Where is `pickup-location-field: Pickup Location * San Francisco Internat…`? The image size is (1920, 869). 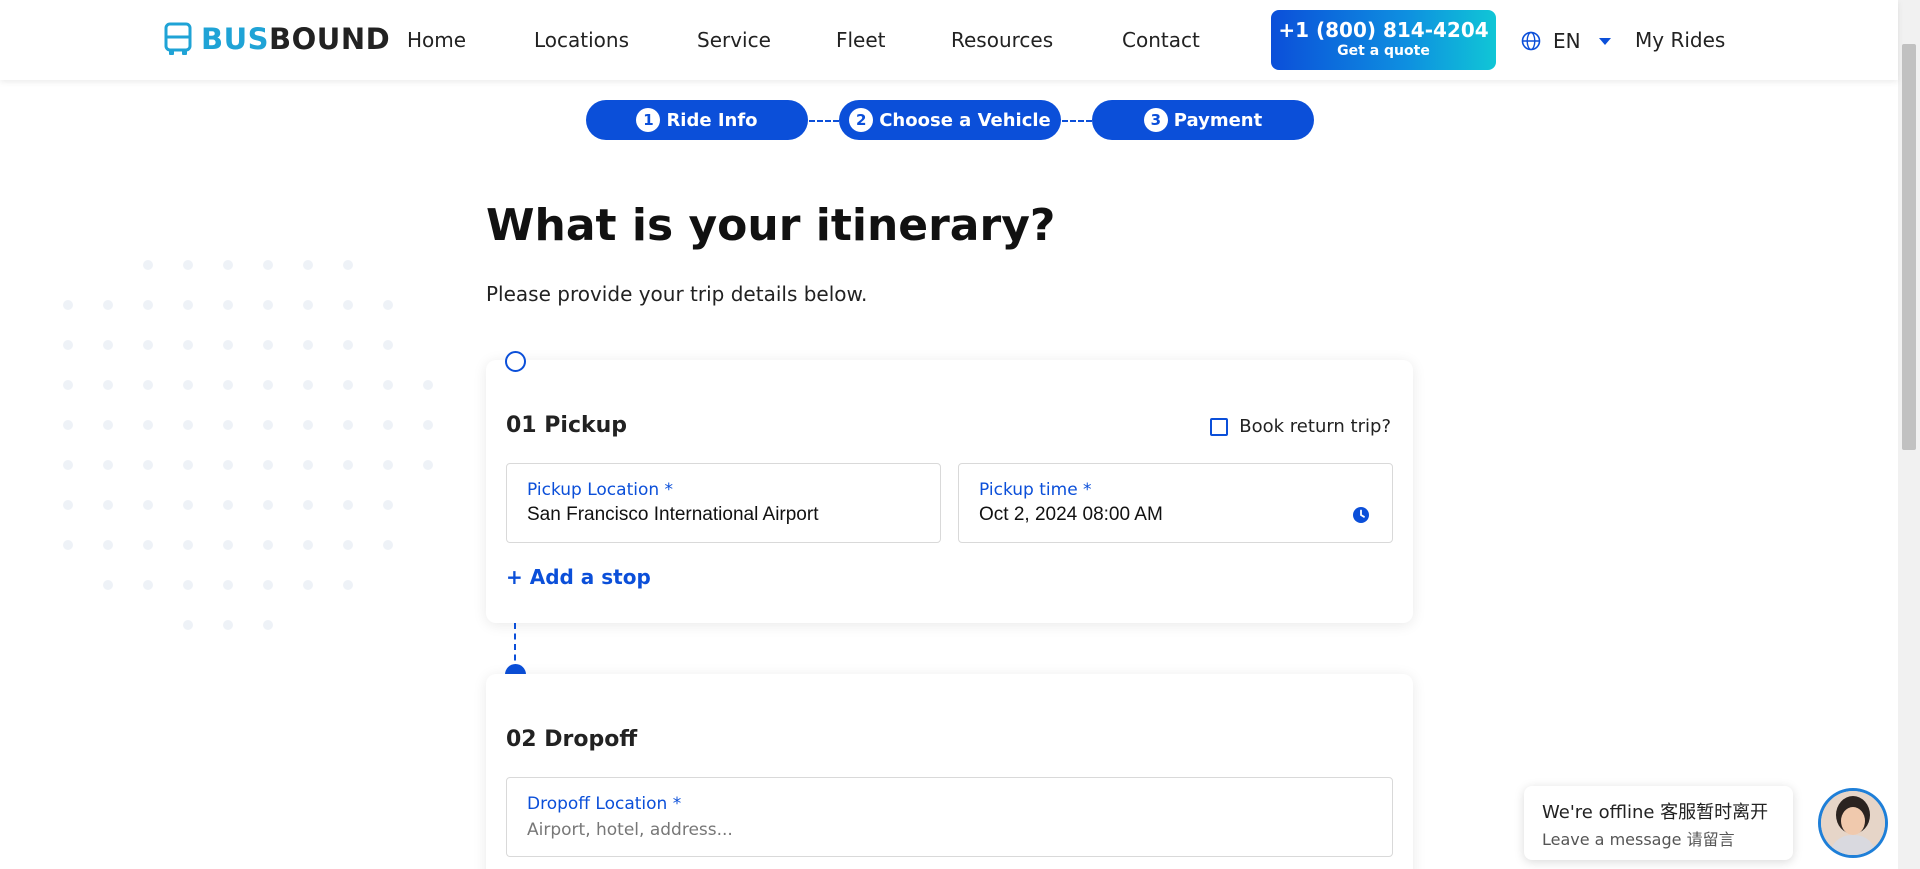
pickup-location-field: Pickup Location * San Francisco Internat… is located at coordinates (723, 503).